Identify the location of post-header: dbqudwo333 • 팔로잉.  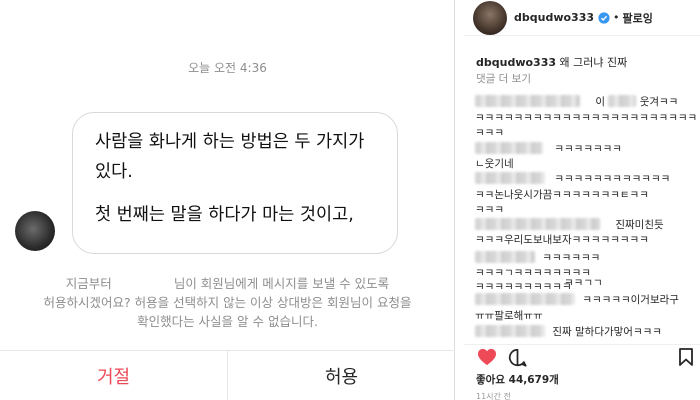
(582, 18).